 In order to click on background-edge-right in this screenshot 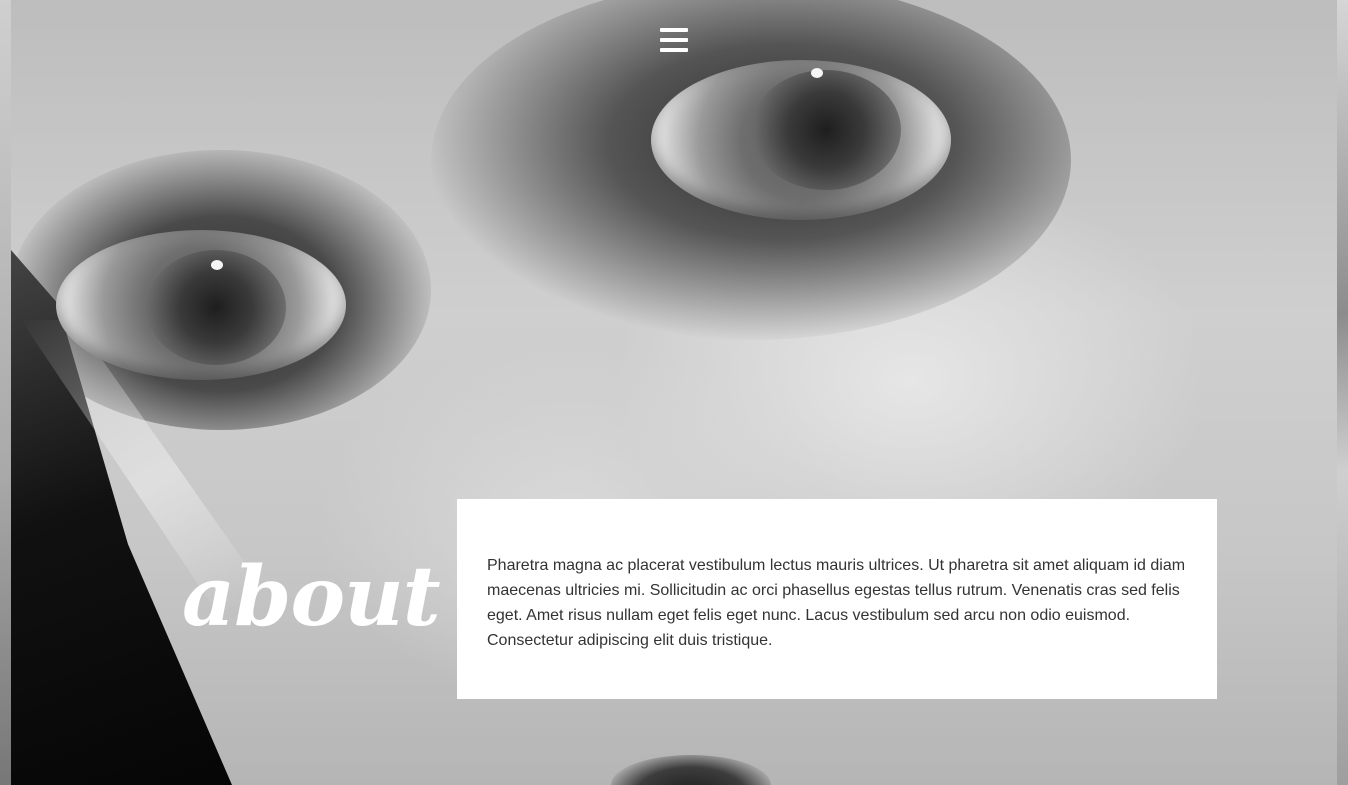, I will do `click(1342, 392)`.